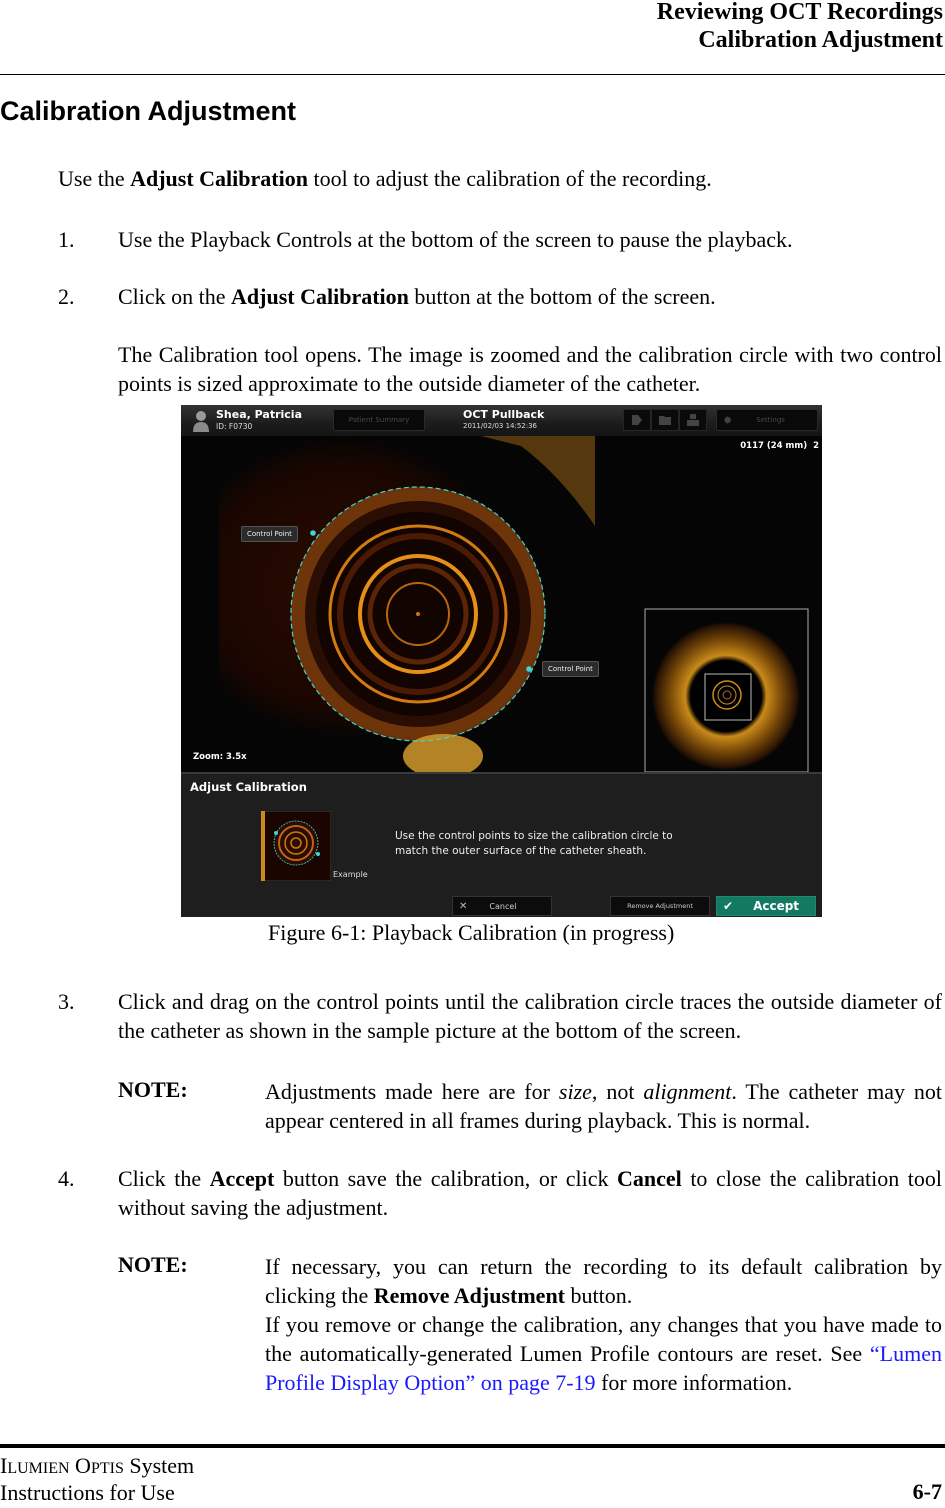 This screenshot has width=945, height=1508. What do you see at coordinates (320, 296) in the screenshot?
I see `step-bold: Adjust Calibration` at bounding box center [320, 296].